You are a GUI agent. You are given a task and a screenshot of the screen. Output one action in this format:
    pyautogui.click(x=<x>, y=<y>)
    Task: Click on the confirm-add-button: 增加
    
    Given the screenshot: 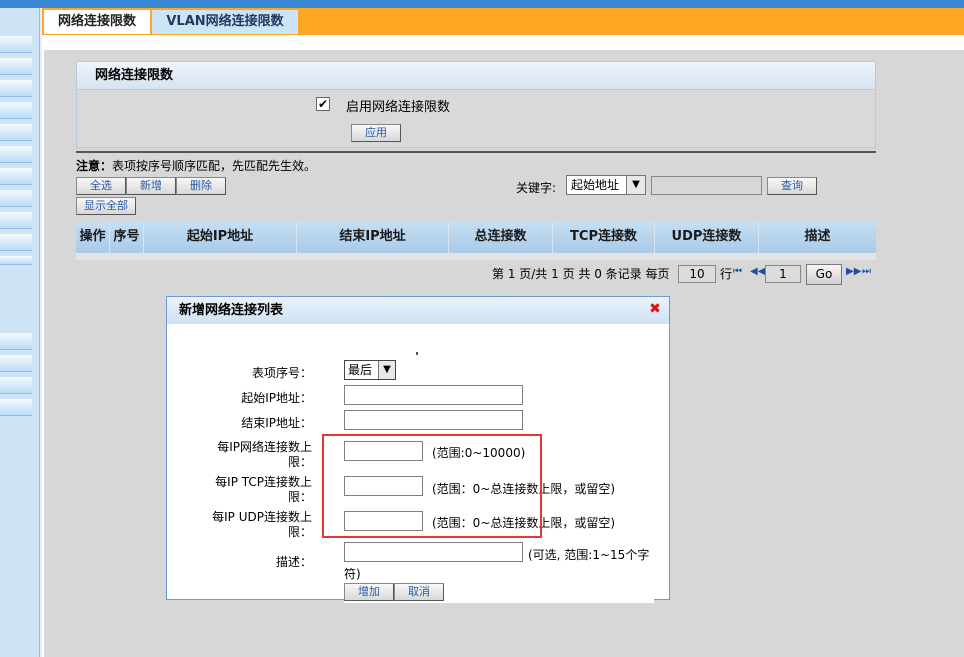 What is the action you would take?
    pyautogui.click(x=369, y=592)
    